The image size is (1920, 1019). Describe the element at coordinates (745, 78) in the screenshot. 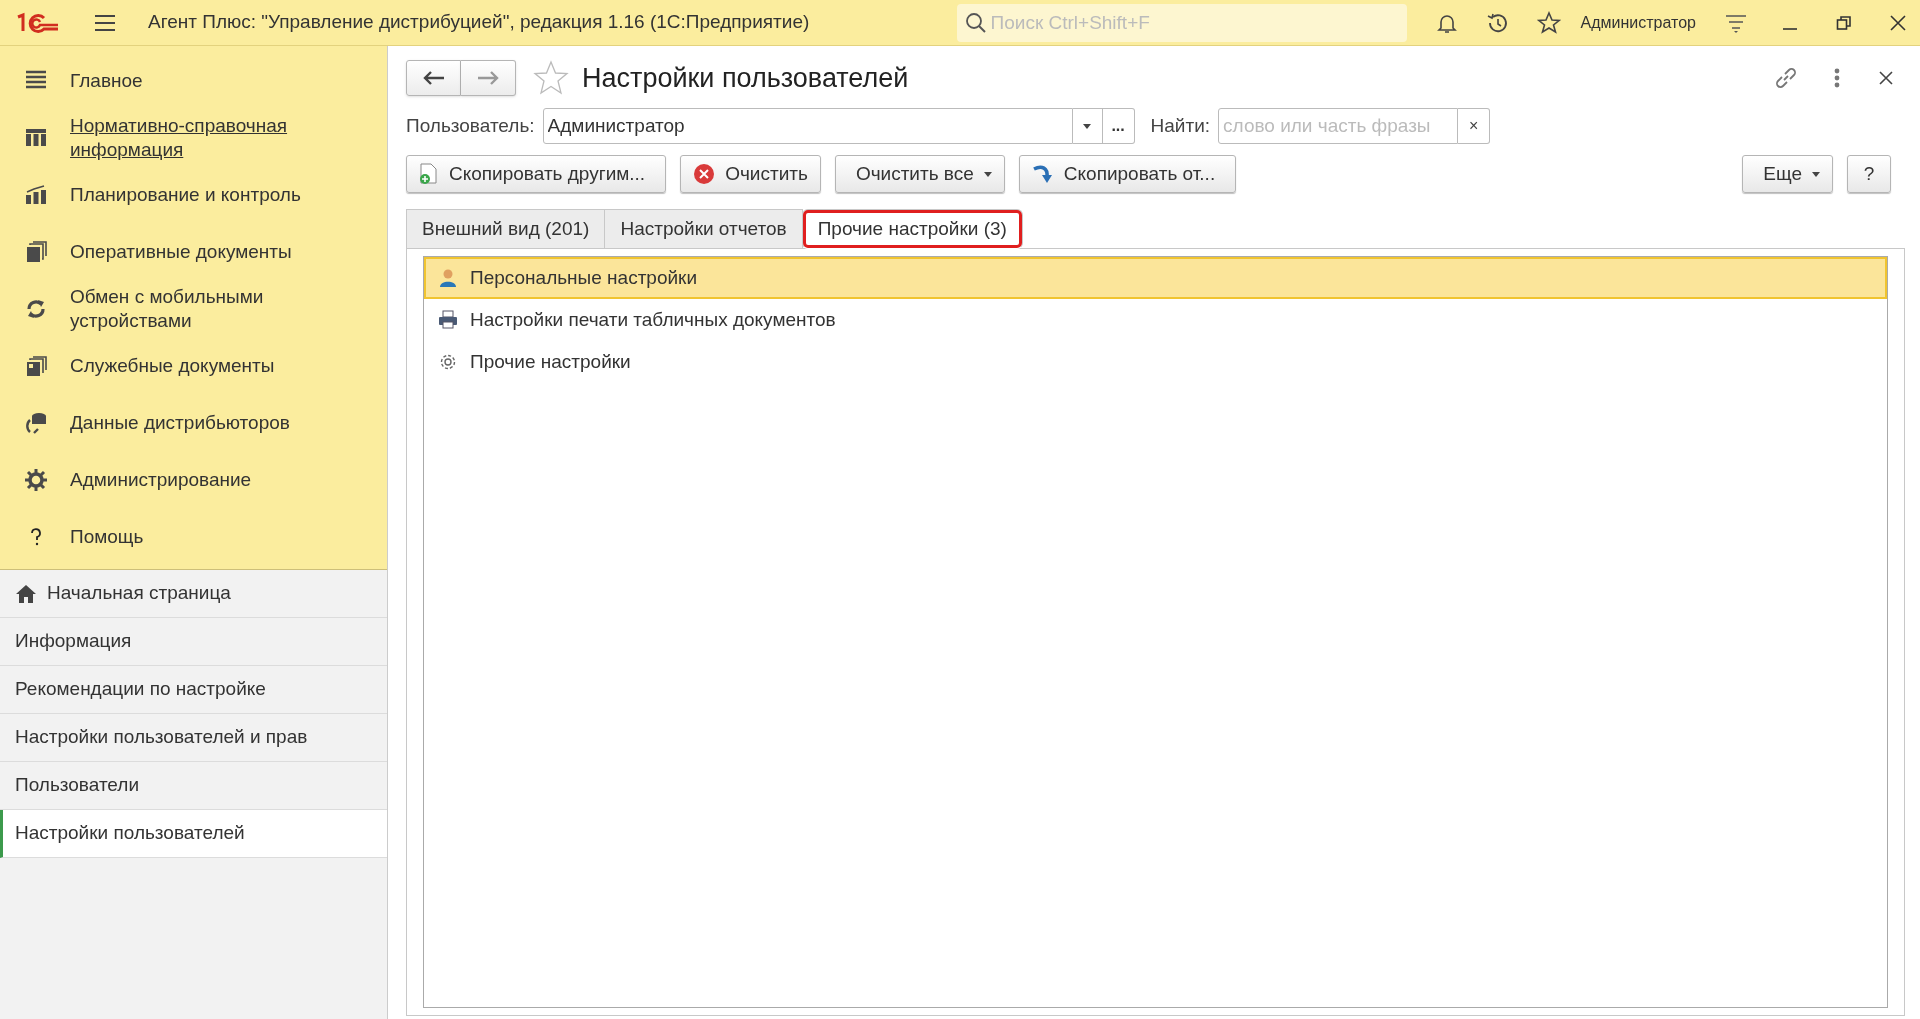

I see `page-title: Настройки пользователей` at that location.